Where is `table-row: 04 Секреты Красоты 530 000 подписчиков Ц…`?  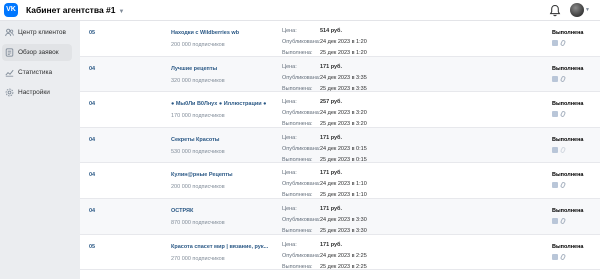
table-row: 04 Секреты Красоты 530 000 подписчиков Ц… is located at coordinates (340, 145).